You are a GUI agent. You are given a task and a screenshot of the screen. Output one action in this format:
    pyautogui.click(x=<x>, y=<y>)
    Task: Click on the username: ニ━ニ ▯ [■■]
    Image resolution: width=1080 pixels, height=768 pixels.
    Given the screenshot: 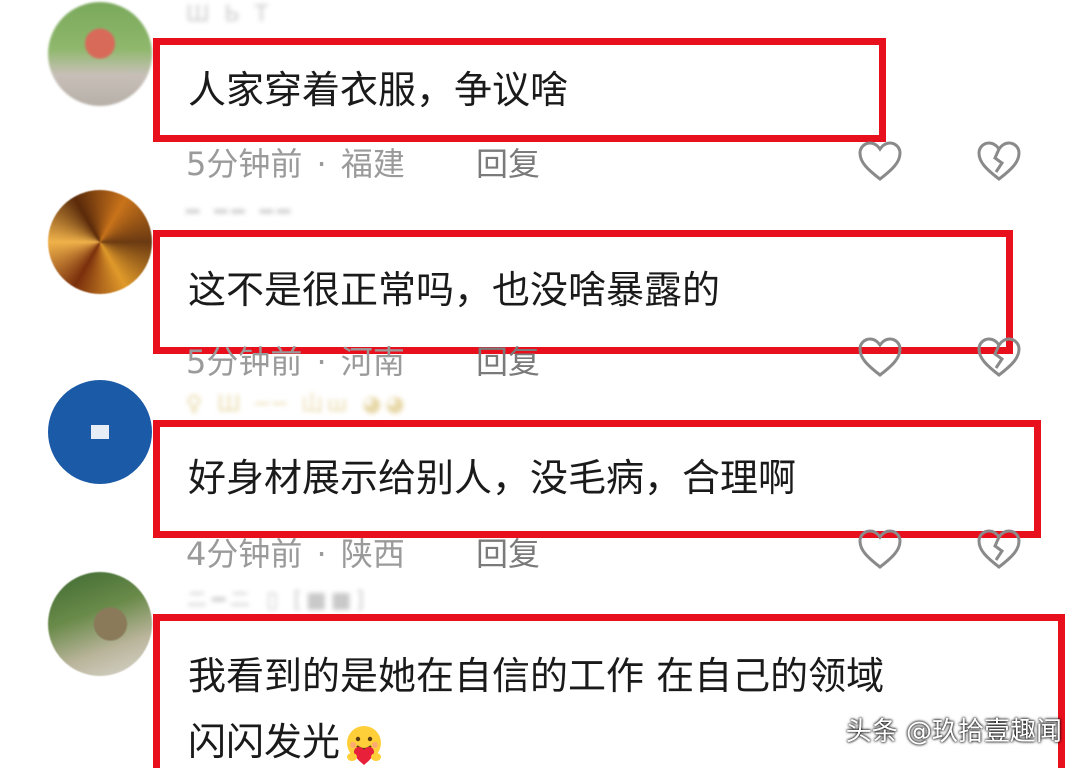 What is the action you would take?
    pyautogui.click(x=277, y=601)
    